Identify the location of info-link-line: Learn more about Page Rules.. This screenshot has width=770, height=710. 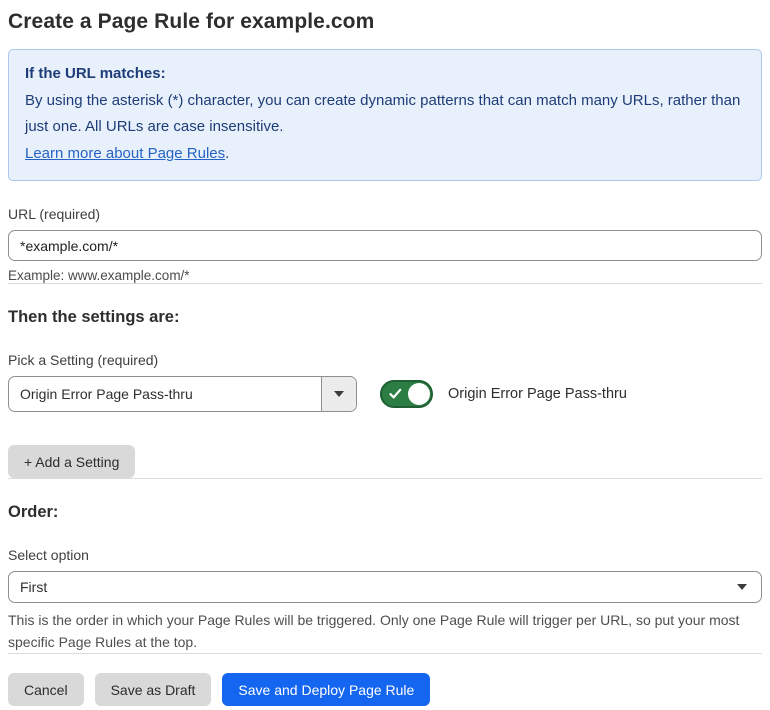
(385, 154).